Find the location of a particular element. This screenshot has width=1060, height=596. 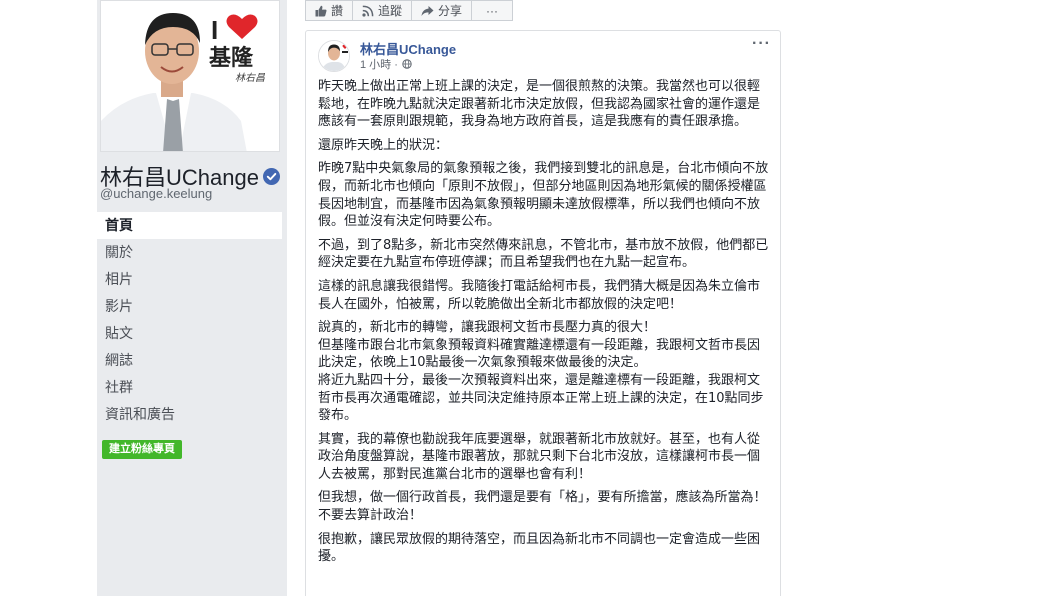

post-timestamp: 1 小時 · is located at coordinates (379, 64).